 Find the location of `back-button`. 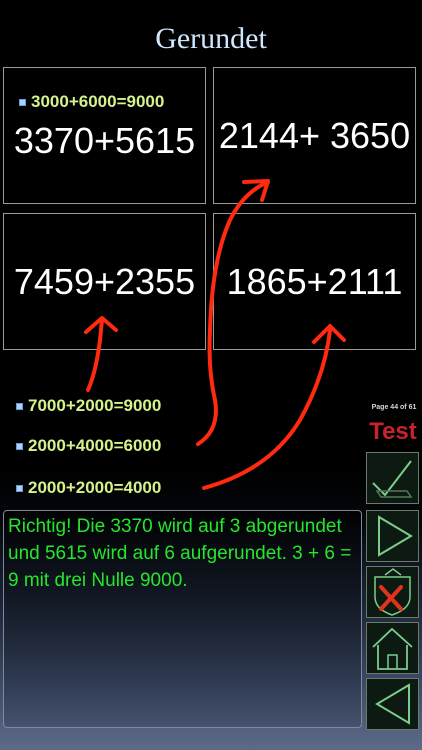

back-button is located at coordinates (392, 704).